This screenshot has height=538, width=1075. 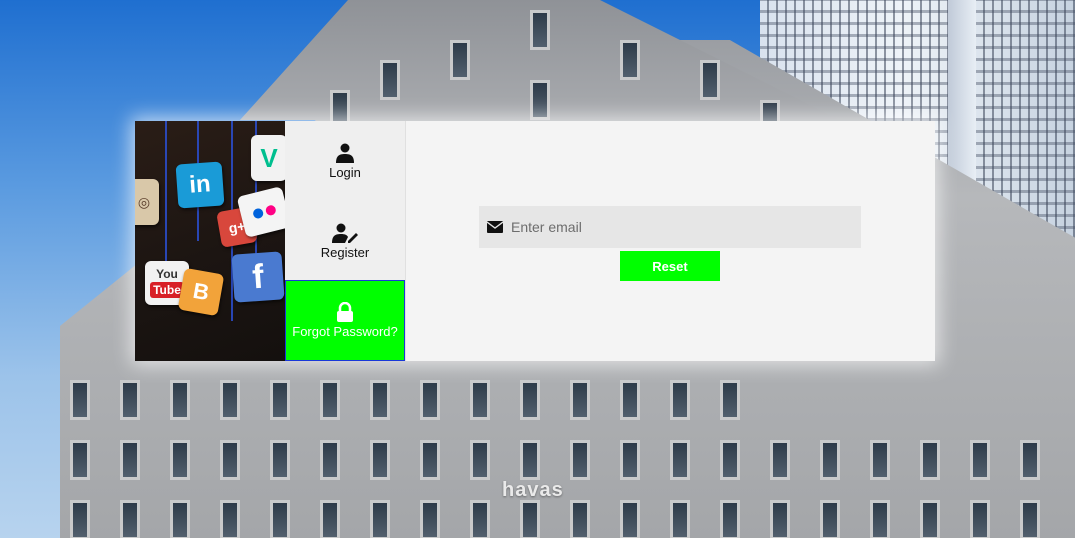 What do you see at coordinates (345, 233) in the screenshot?
I see `user-edit-icon` at bounding box center [345, 233].